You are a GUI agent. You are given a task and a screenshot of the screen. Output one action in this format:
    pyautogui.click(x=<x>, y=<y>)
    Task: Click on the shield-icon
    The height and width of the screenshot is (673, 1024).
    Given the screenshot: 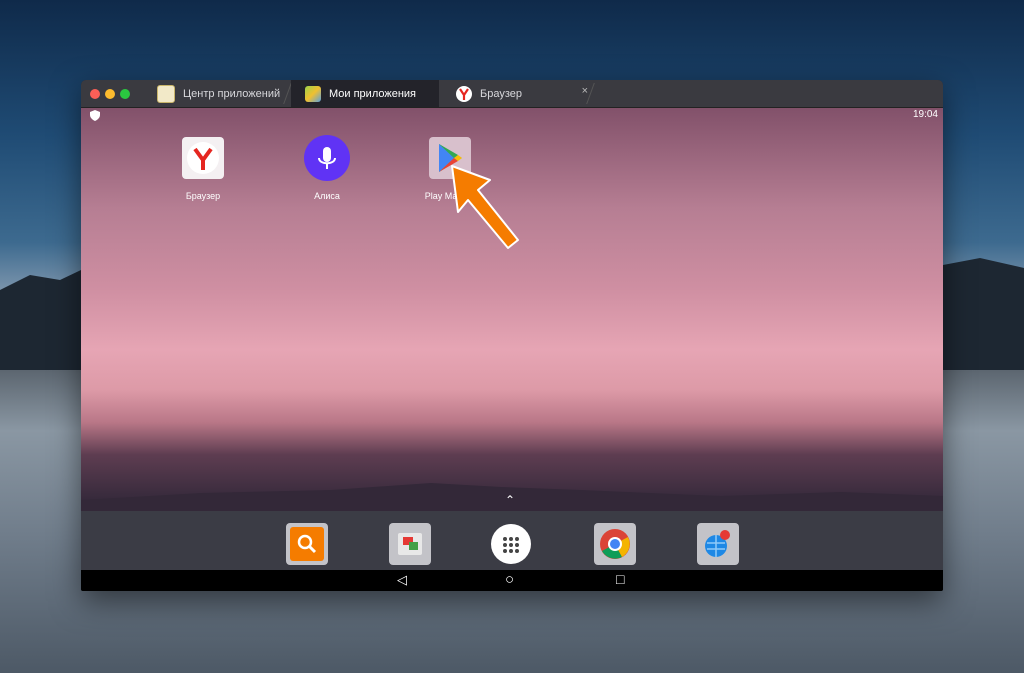 What is the action you would take?
    pyautogui.click(x=95, y=115)
    